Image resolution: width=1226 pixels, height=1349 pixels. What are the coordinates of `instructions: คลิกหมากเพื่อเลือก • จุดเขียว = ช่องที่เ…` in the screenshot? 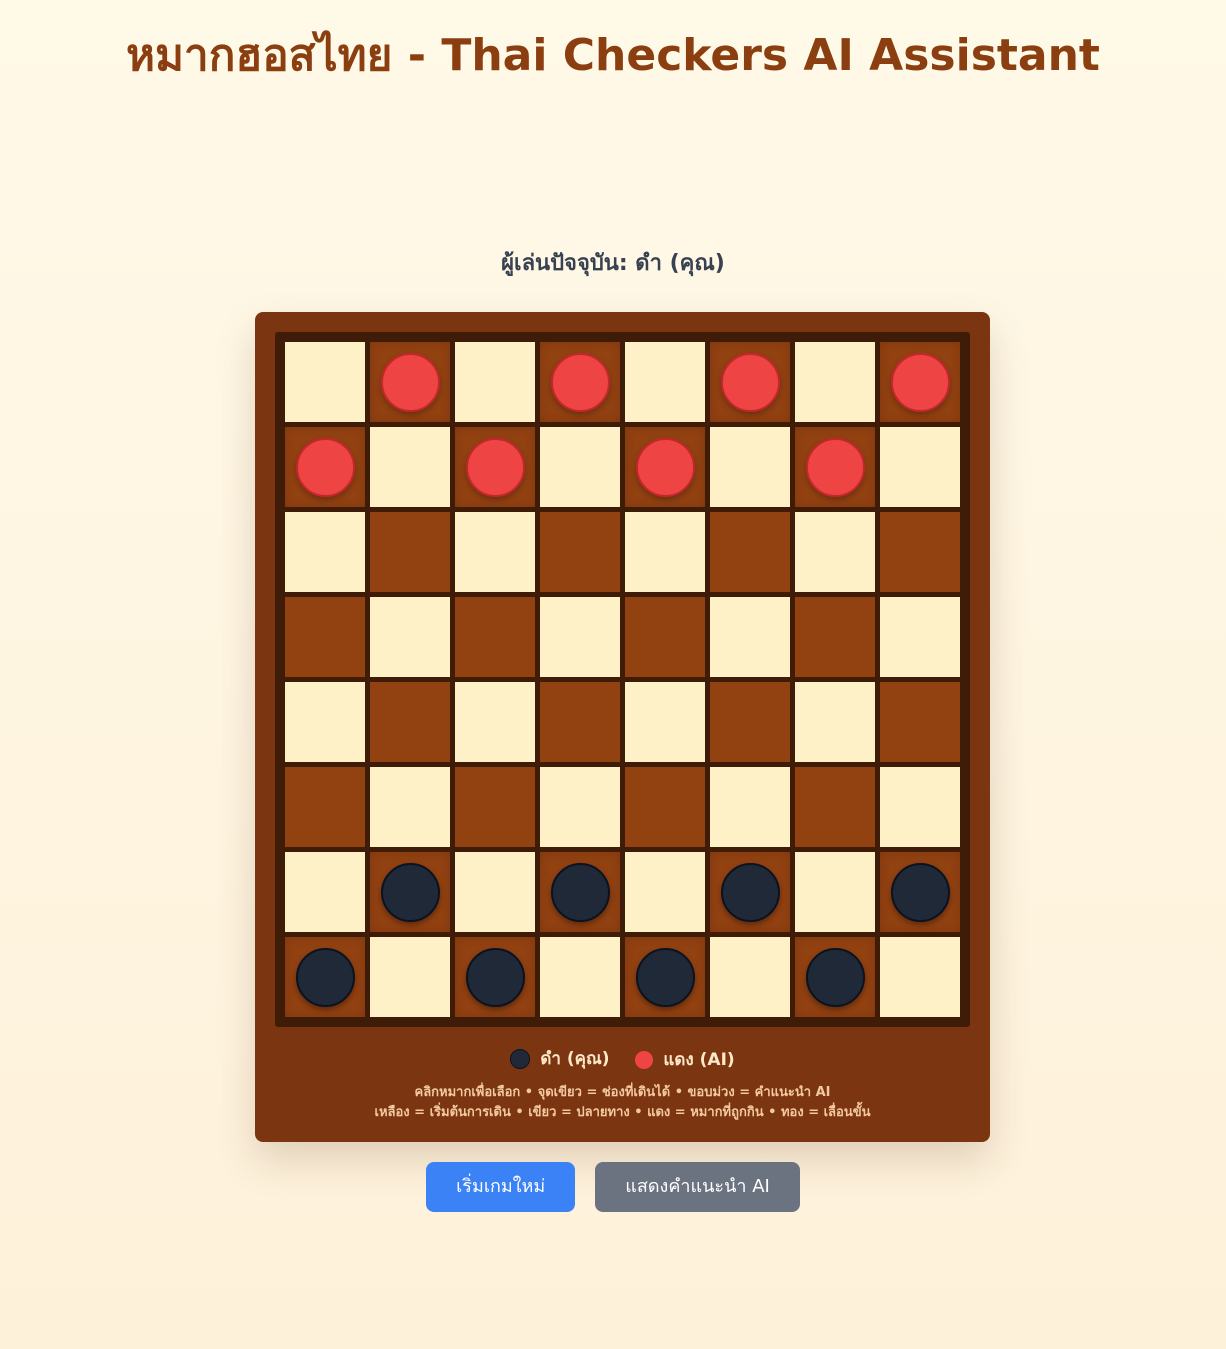 It's located at (622, 1103).